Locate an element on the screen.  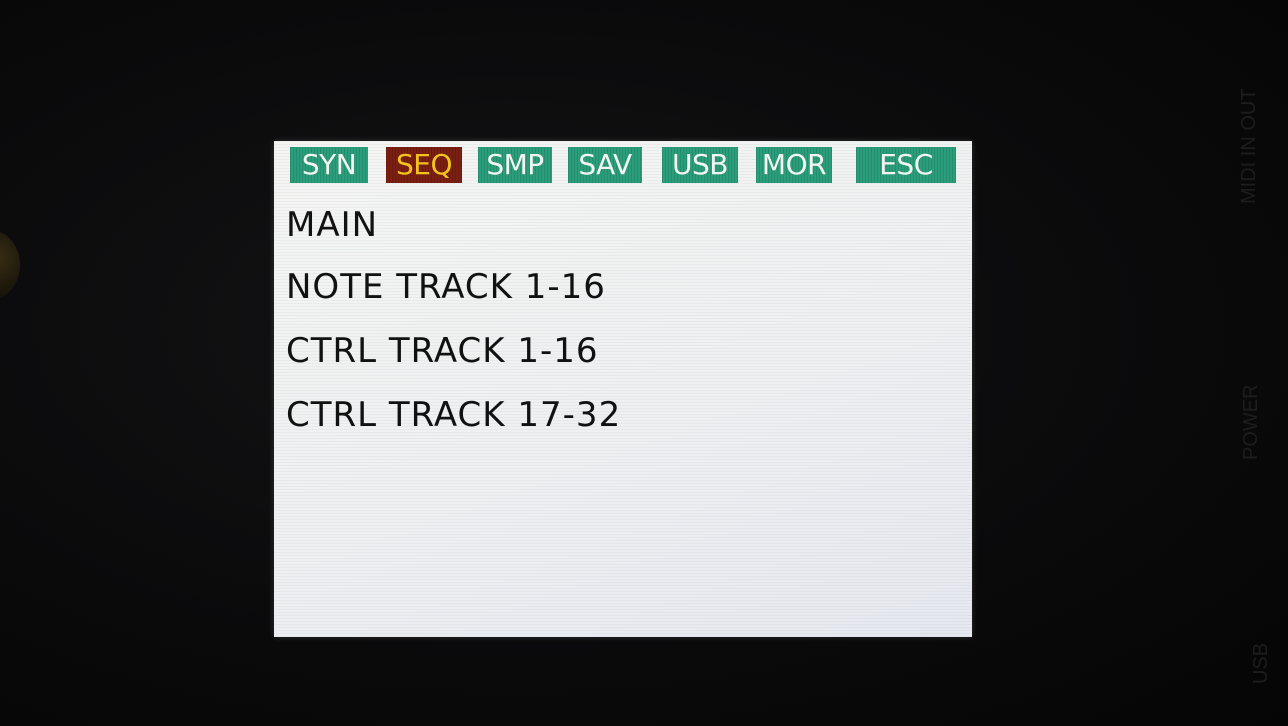
tab-syn: SYN is located at coordinates (329, 165).